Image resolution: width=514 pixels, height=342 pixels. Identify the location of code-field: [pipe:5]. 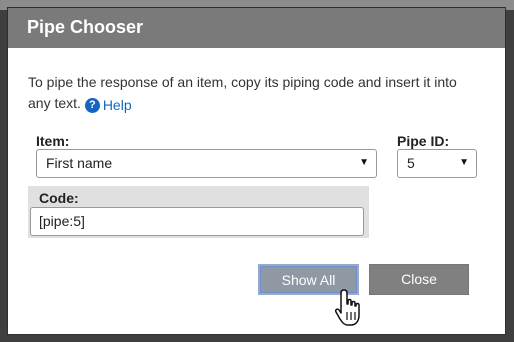
(197, 221).